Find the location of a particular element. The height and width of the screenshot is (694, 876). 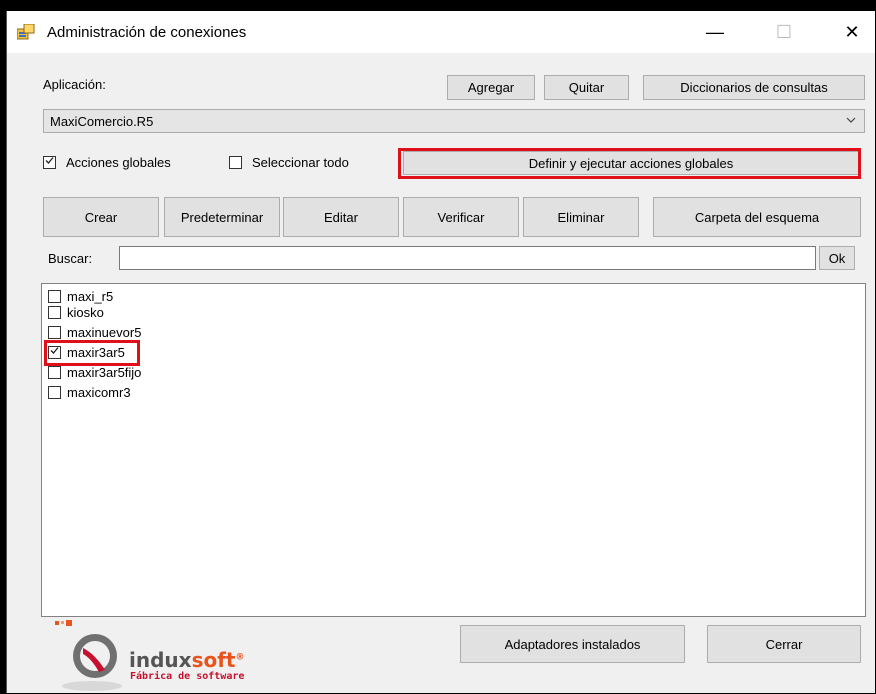

list-item-label: maxi_r5 is located at coordinates (90, 296).